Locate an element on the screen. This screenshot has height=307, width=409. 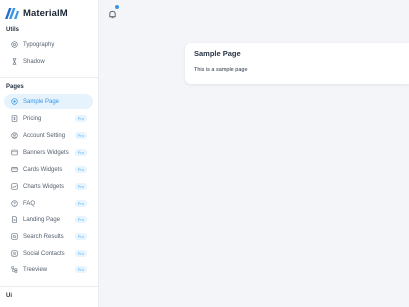
sidebar-item-shadow: Shadow is located at coordinates (48, 61).